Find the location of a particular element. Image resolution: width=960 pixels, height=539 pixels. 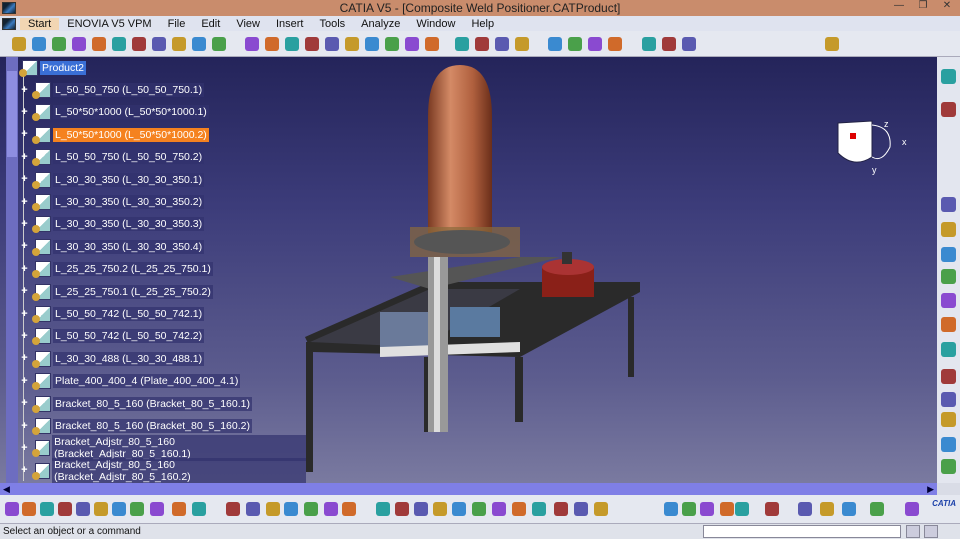

tree-item-label: L_30_30_488 (L_30_30_488.1) is located at coordinates (129, 358).